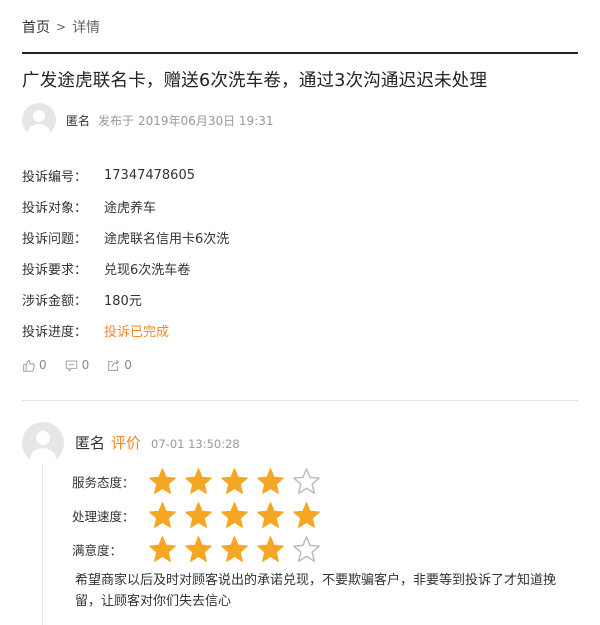  I want to click on like-button: 0, so click(34, 365).